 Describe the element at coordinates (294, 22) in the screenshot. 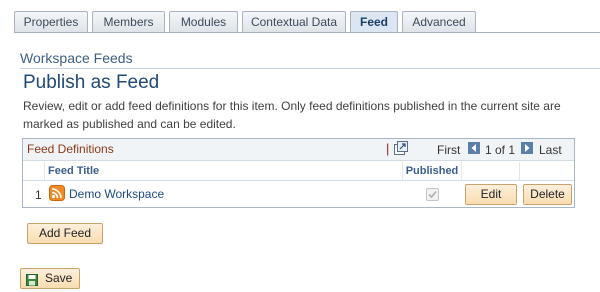

I see `tab-contextual-data: Contextual Data` at that location.